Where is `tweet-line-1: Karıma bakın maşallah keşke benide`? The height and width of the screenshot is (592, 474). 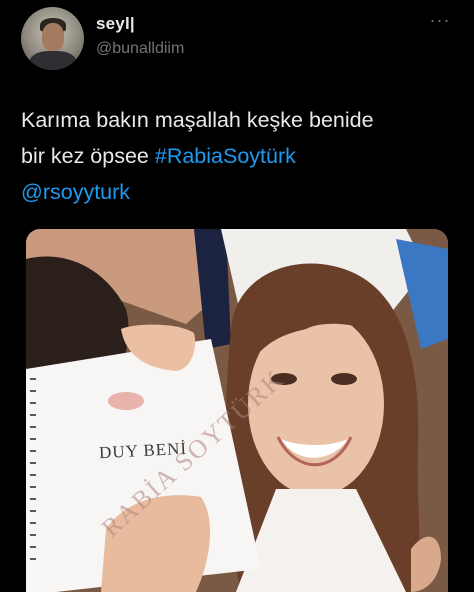 tweet-line-1: Karıma bakın maşallah keşke benide is located at coordinates (197, 120).